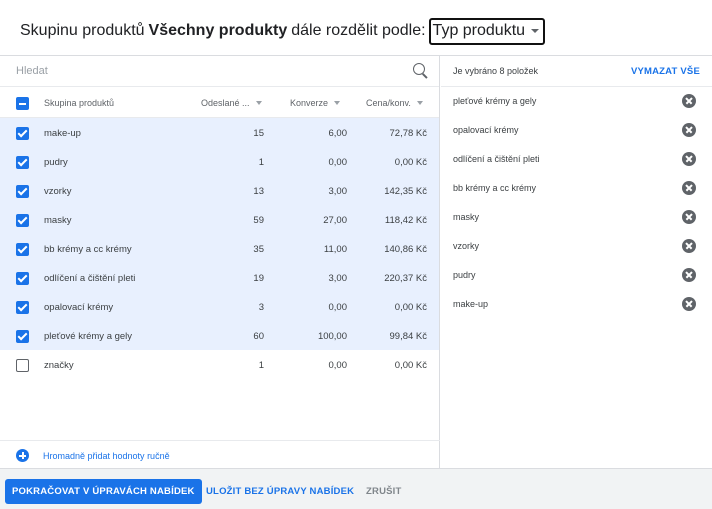 The image size is (712, 509). What do you see at coordinates (495, 188) in the screenshot?
I see `selected-item-label: bb krémy a cc krémy` at bounding box center [495, 188].